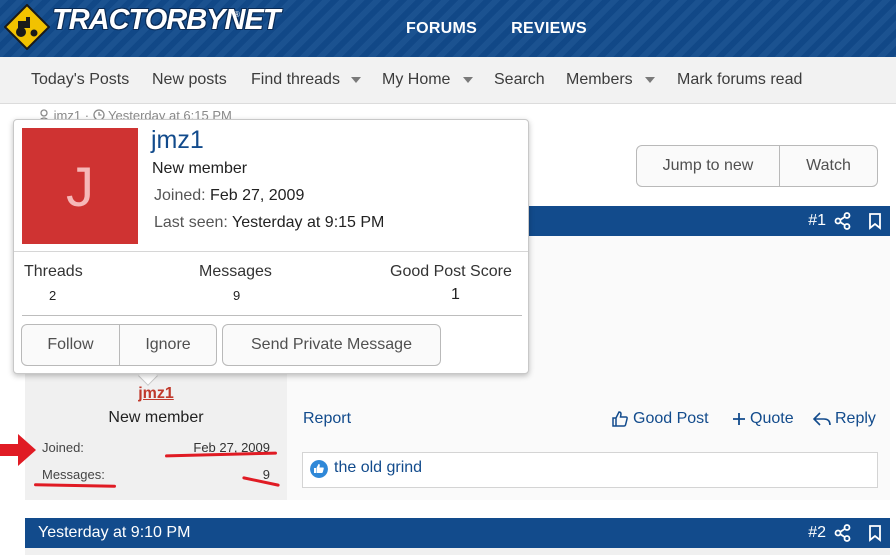 The height and width of the screenshot is (555, 896). What do you see at coordinates (671, 418) in the screenshot?
I see `good-post-label: Good Post` at bounding box center [671, 418].